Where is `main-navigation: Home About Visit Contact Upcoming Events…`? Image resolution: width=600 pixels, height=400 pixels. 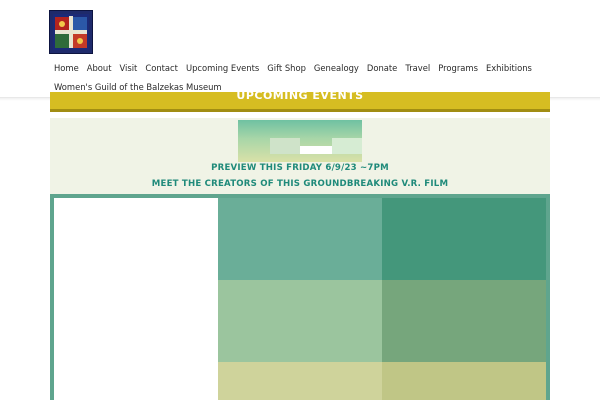
main-navigation: Home About Visit Contact Upcoming Events… is located at coordinates (310, 77).